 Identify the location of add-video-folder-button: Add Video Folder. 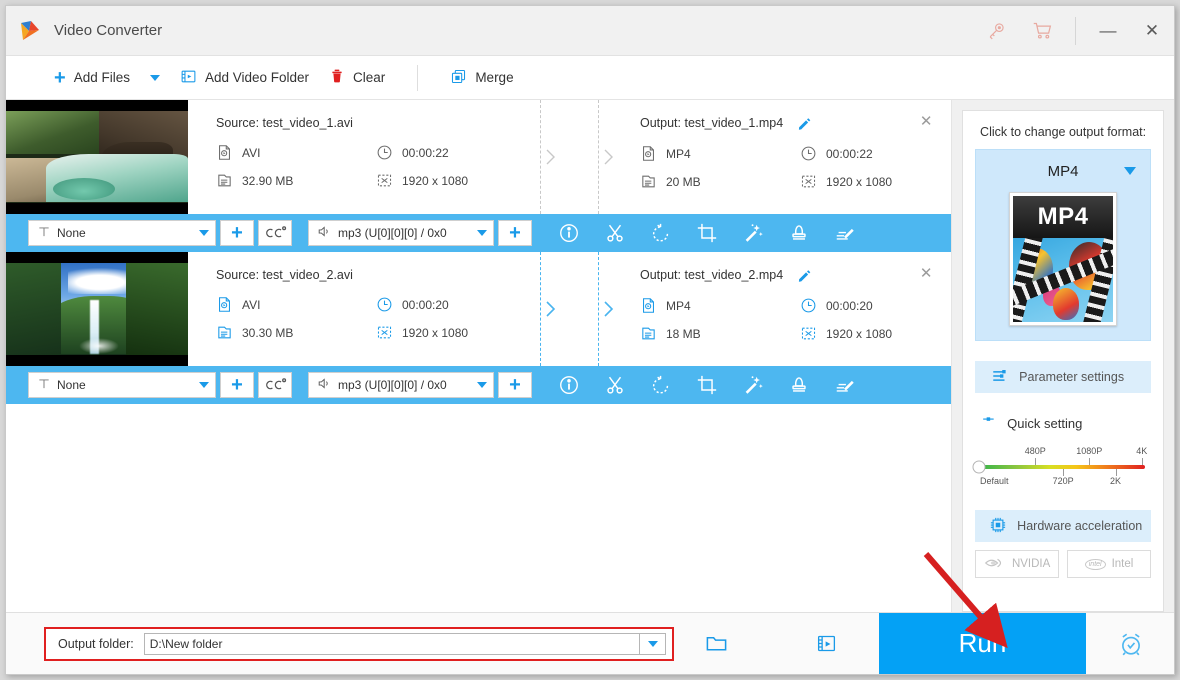
(244, 78).